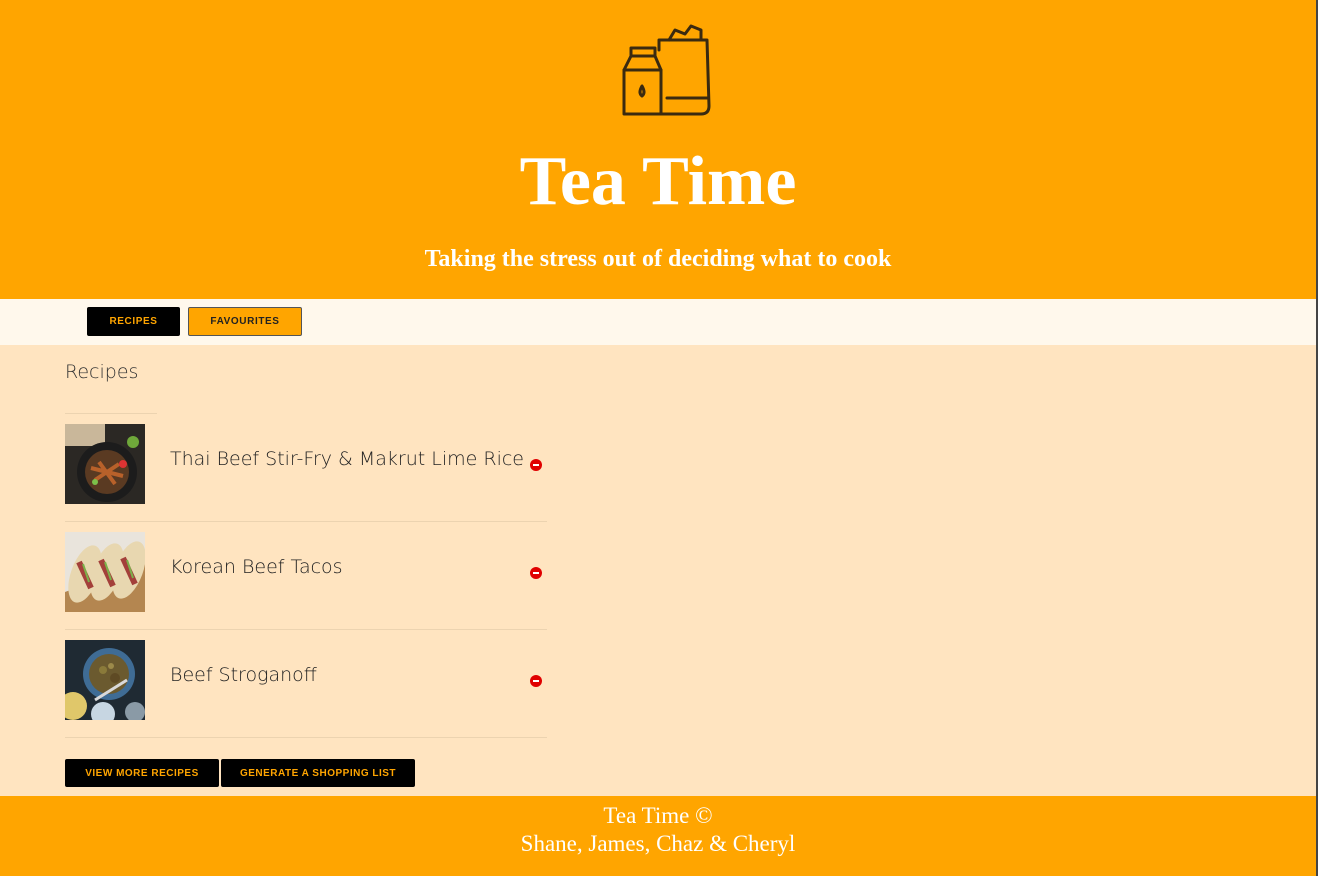  Describe the element at coordinates (658, 815) in the screenshot. I see `footer-copyright: Tea Time ©` at that location.